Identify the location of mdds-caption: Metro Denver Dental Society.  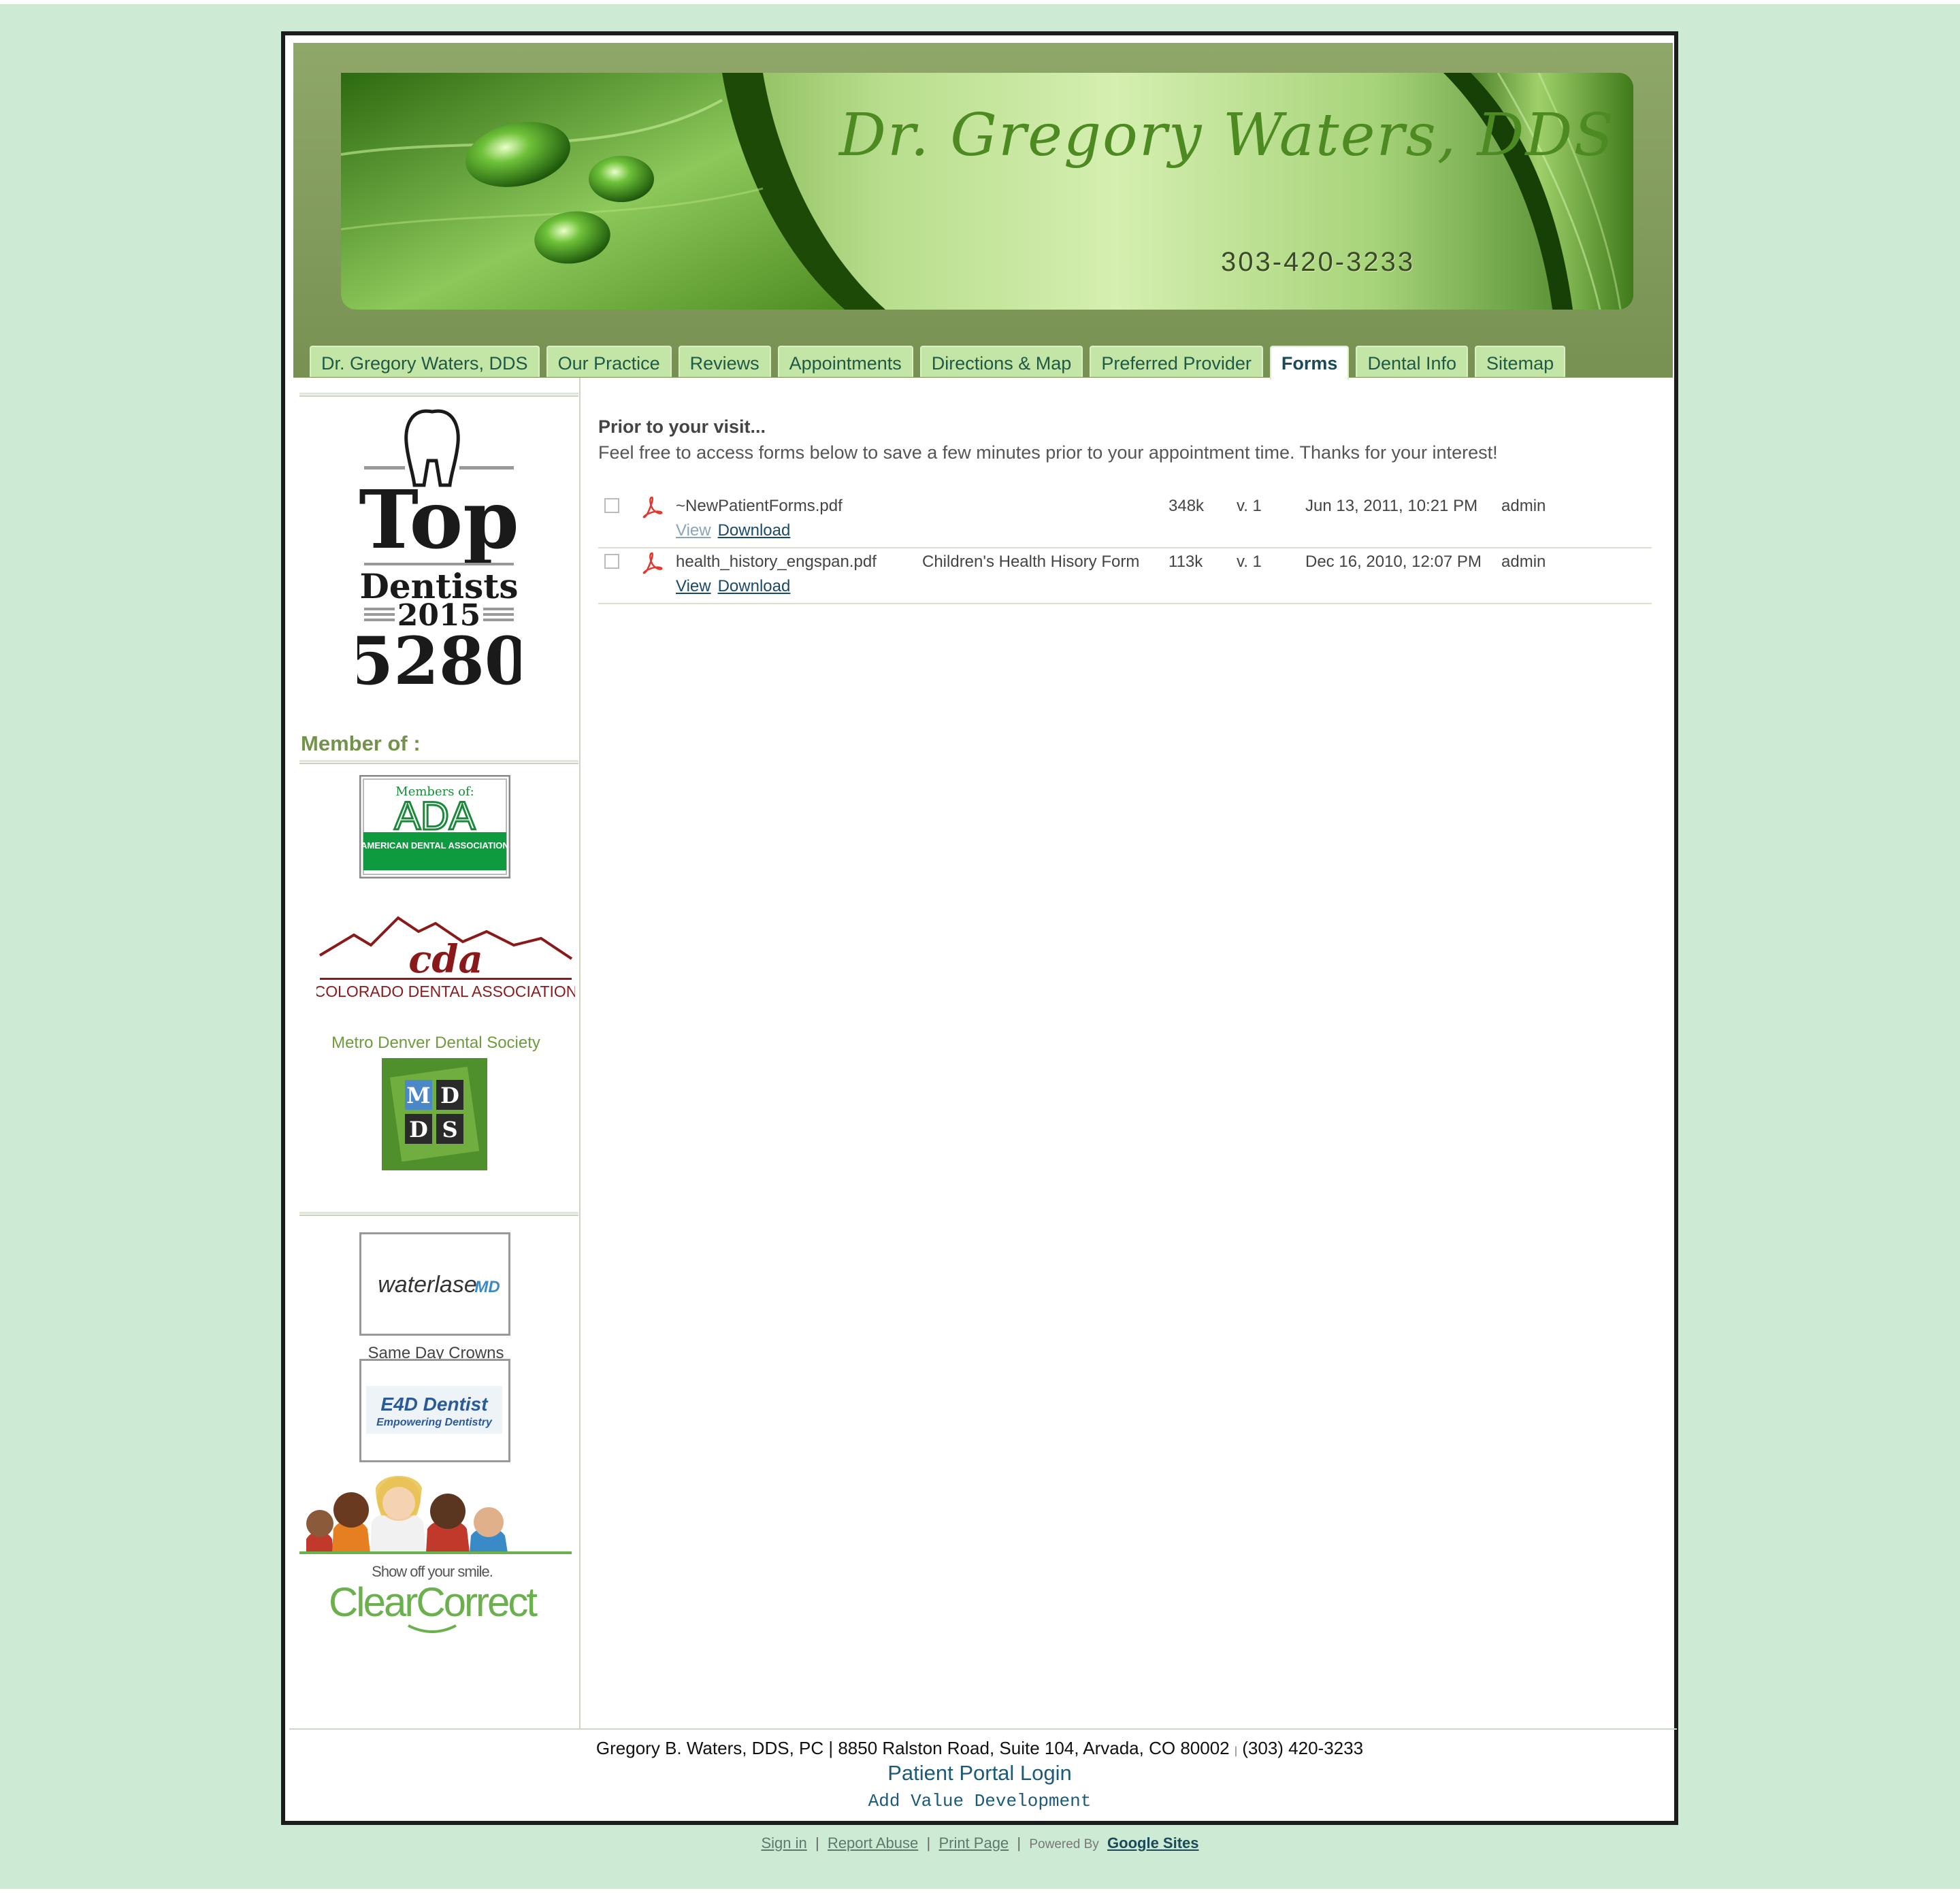
(436, 1043).